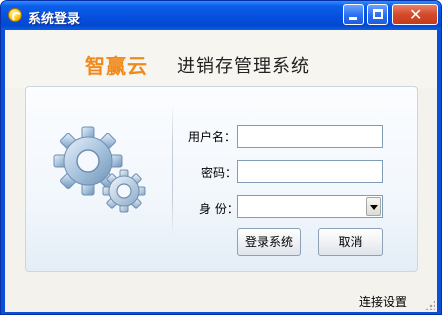 This screenshot has width=442, height=315. What do you see at coordinates (353, 14) in the screenshot?
I see `minimize-button` at bounding box center [353, 14].